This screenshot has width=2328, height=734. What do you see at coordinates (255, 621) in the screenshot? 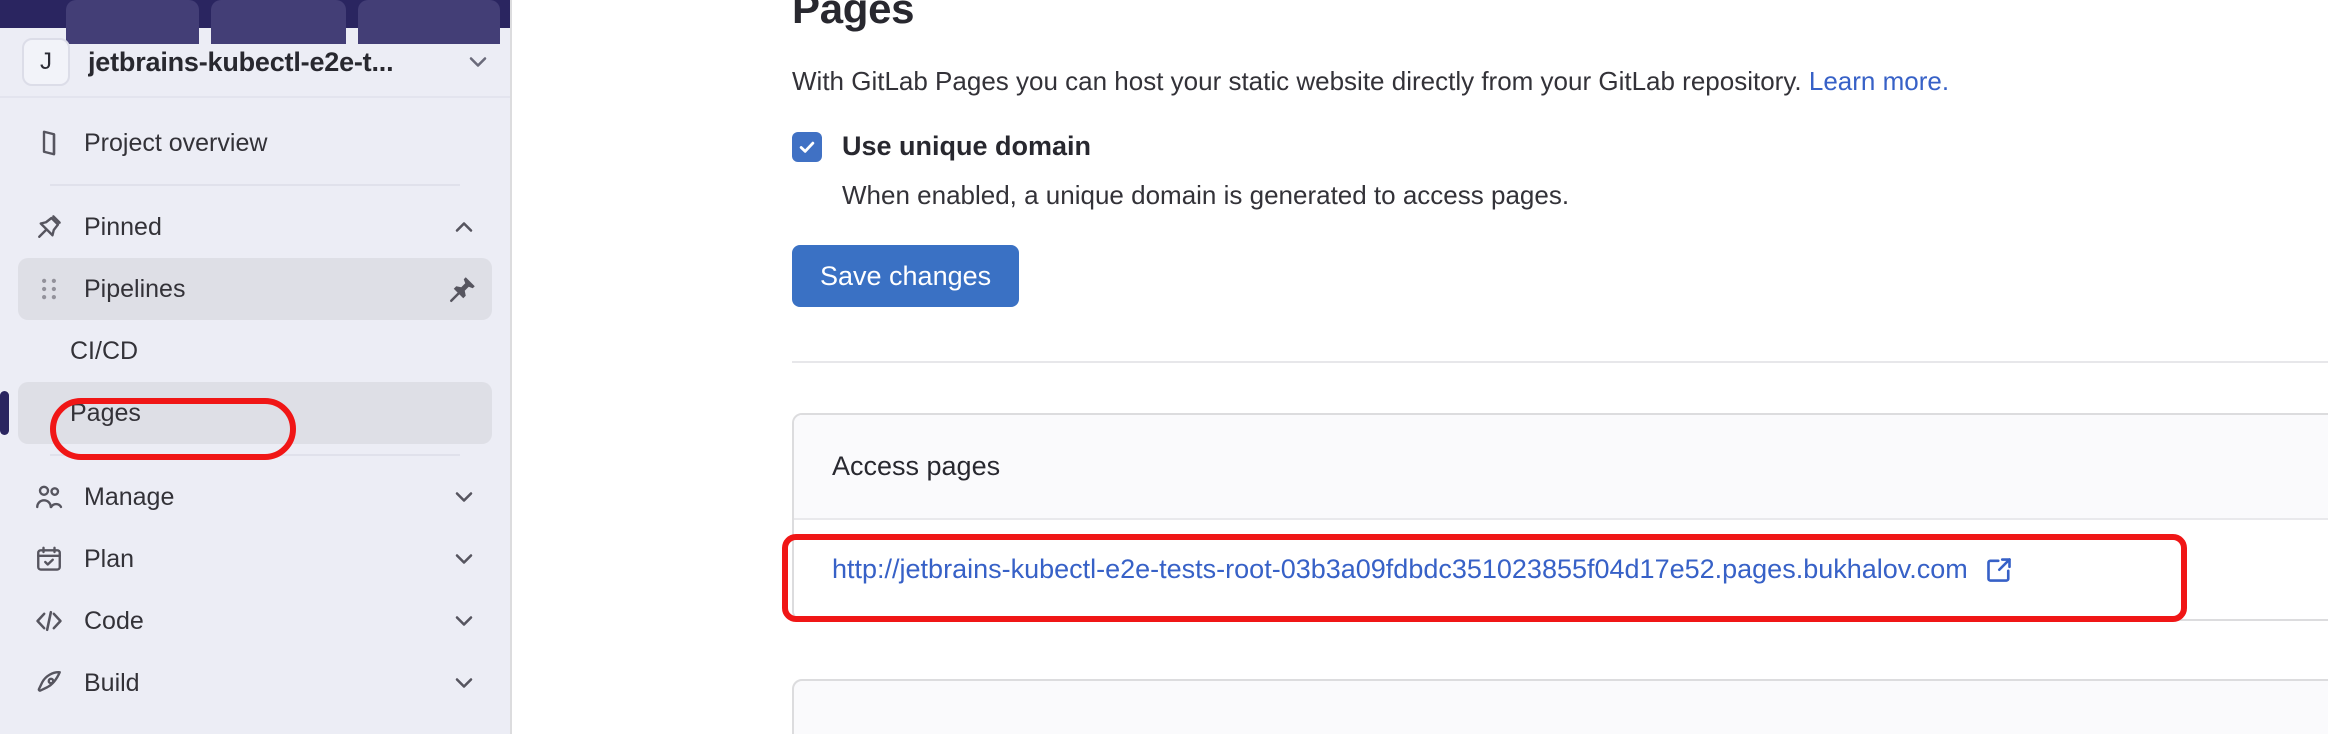
I see `sidebar-section-code: Code` at bounding box center [255, 621].